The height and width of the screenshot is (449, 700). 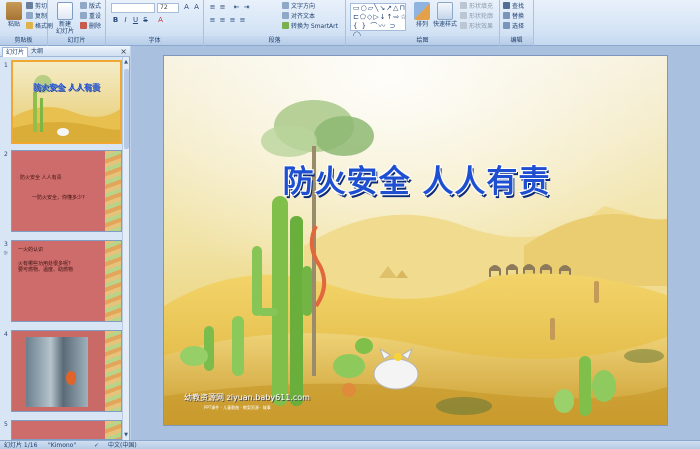 I want to click on copy-button: 复制, so click(x=36, y=17).